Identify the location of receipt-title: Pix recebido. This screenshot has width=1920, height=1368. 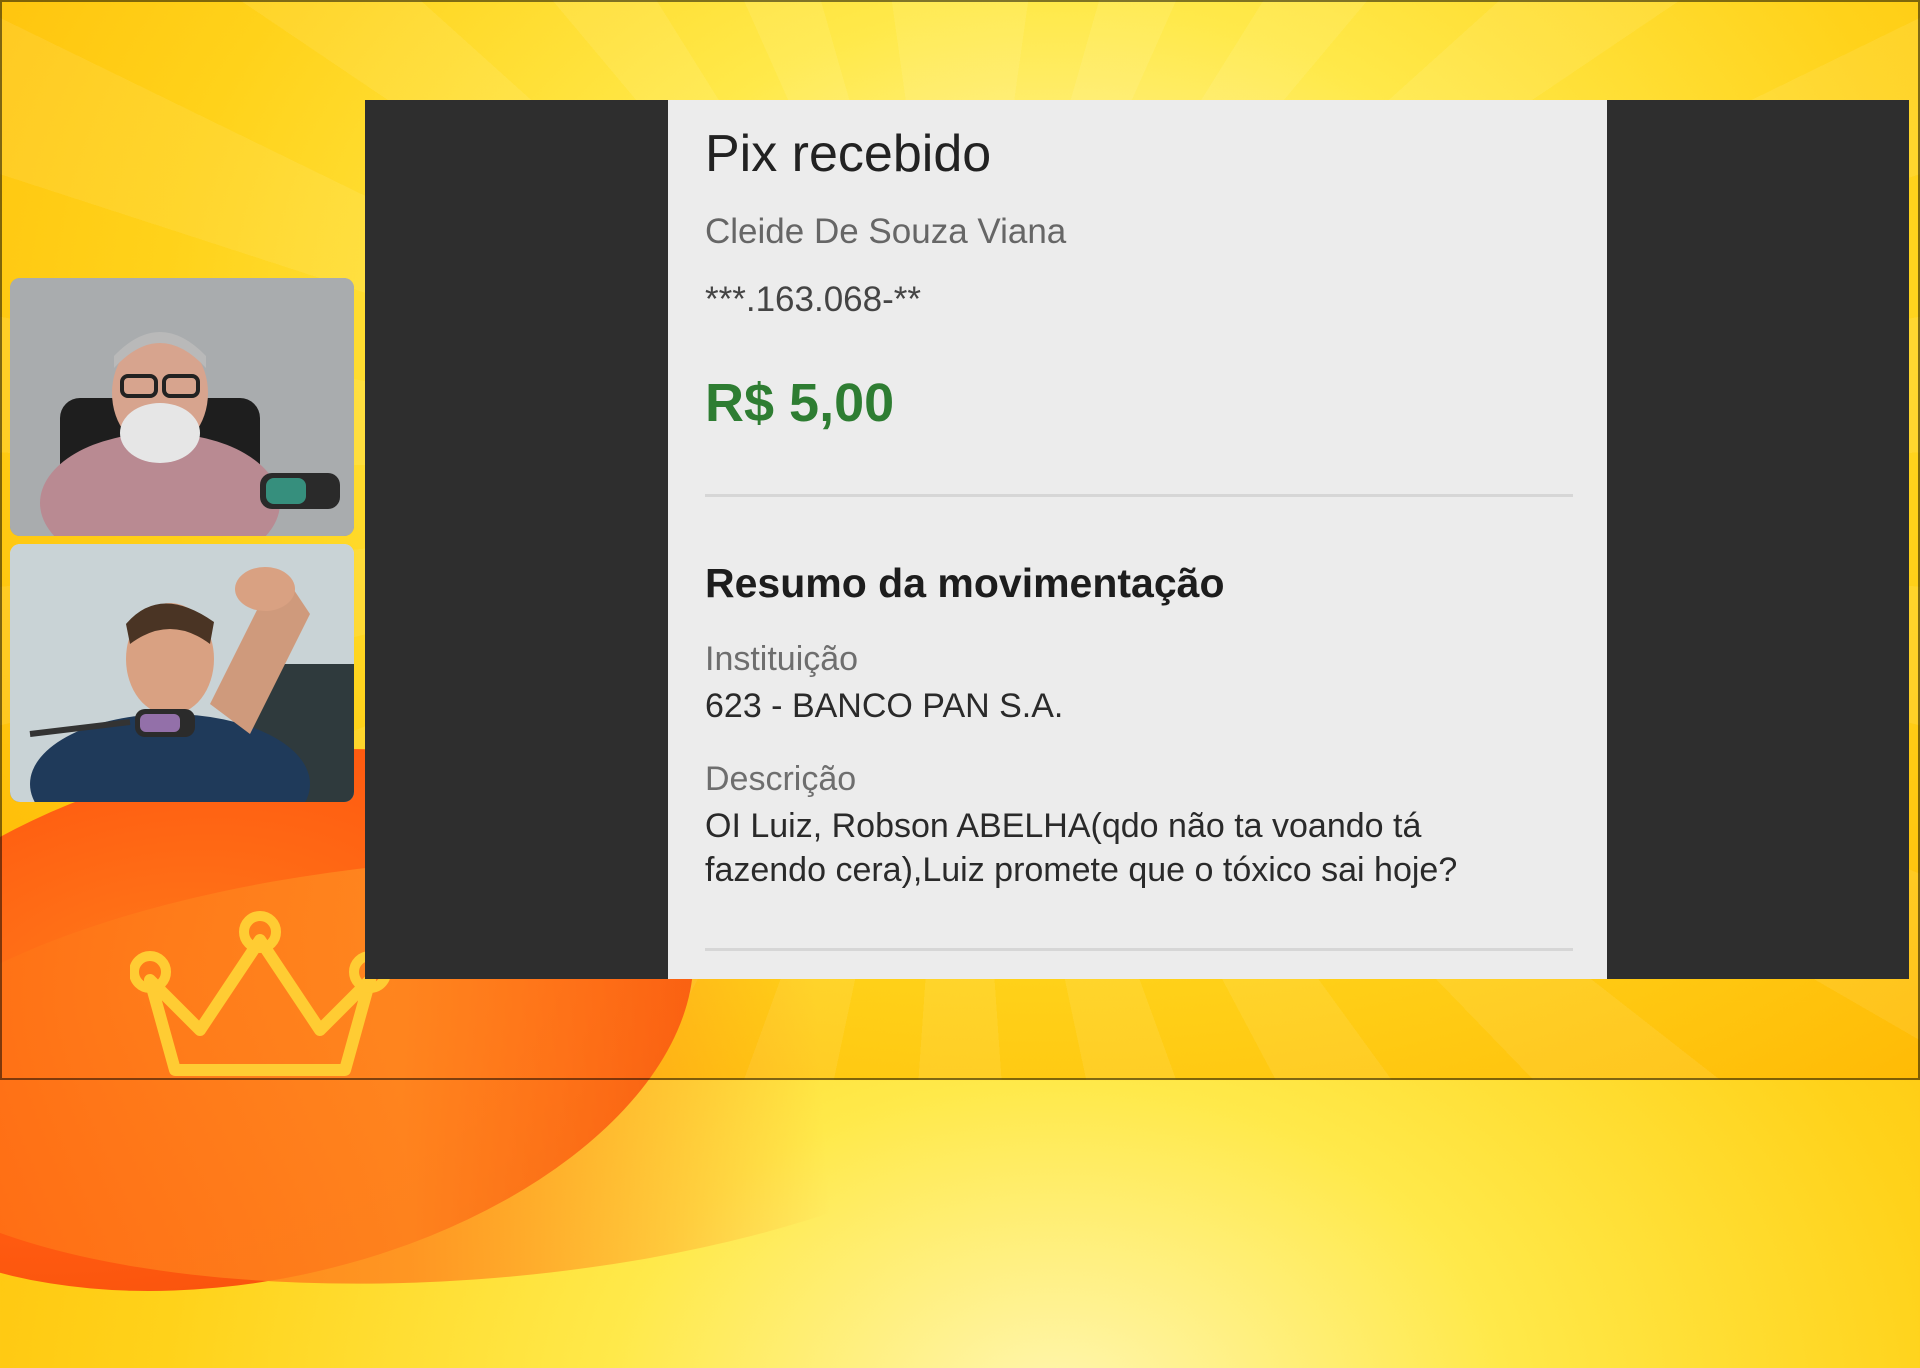
(848, 154).